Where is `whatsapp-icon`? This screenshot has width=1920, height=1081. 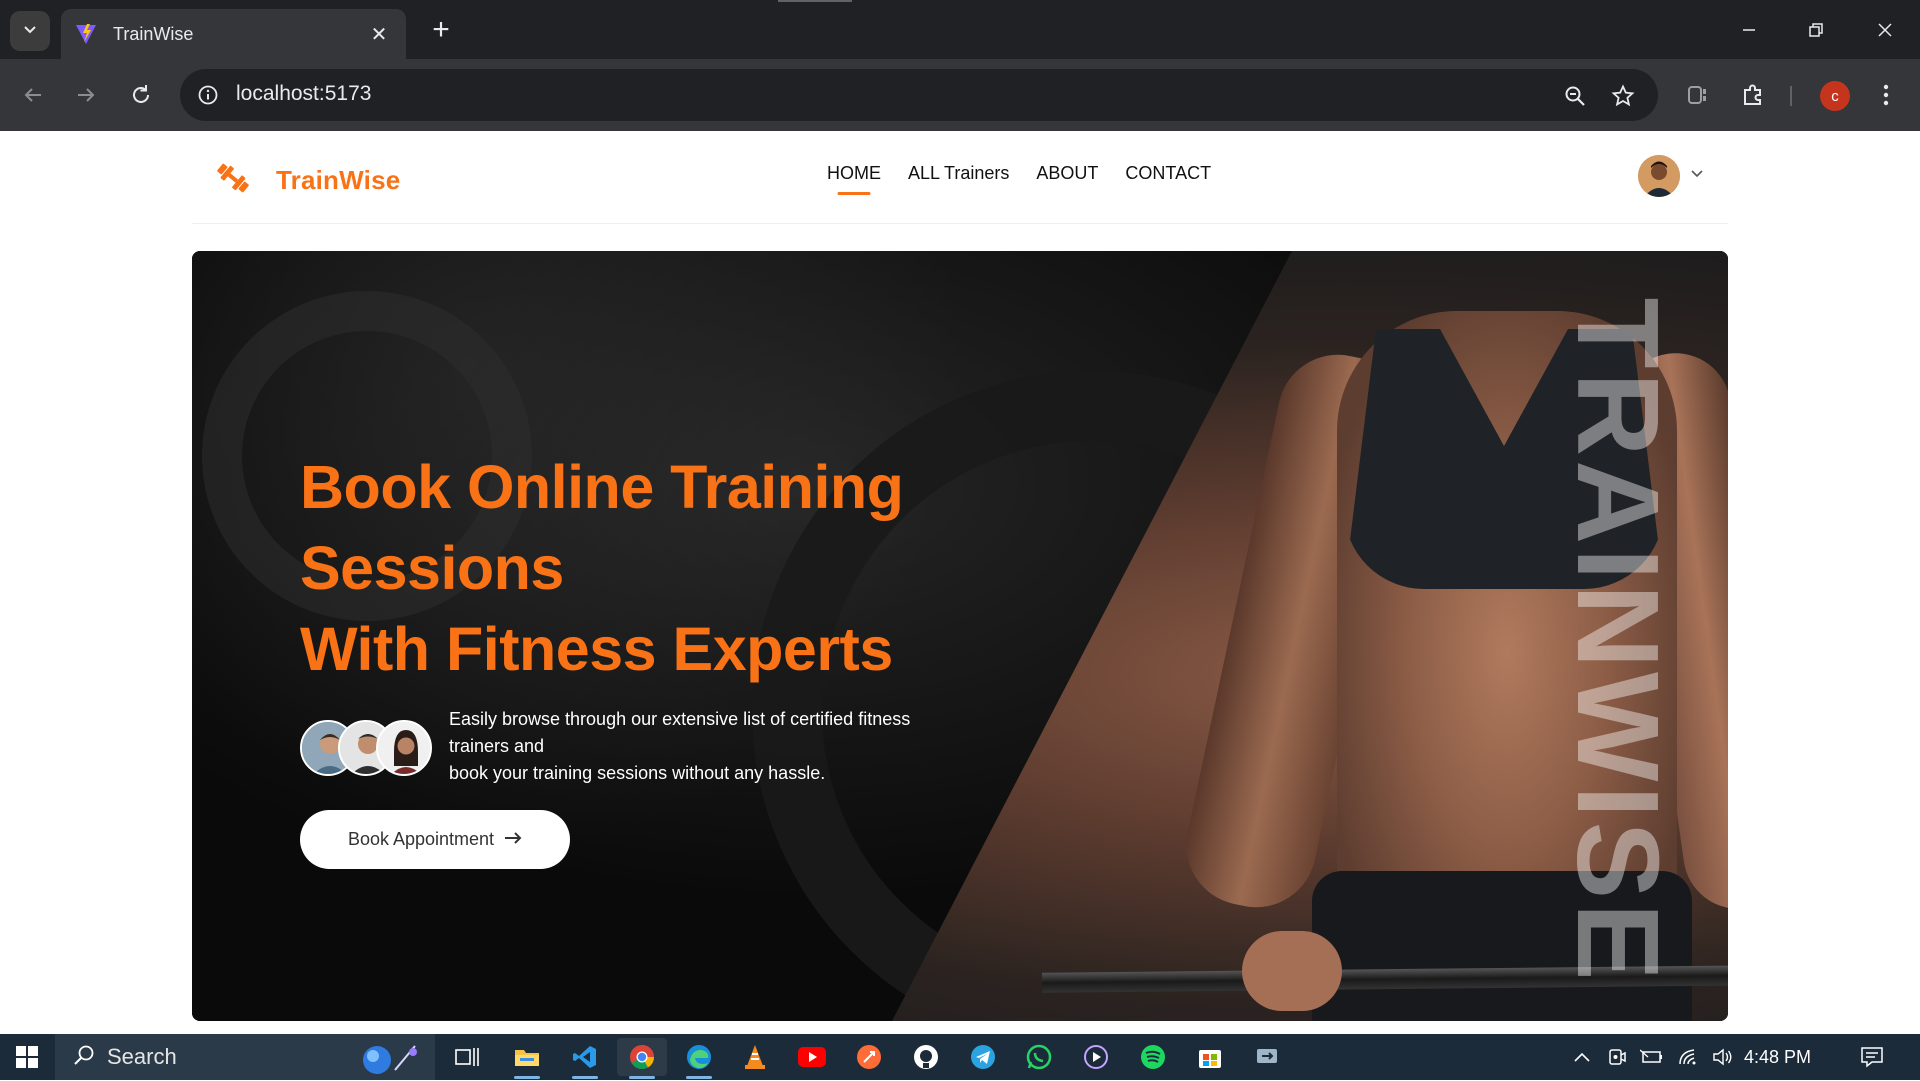
whatsapp-icon is located at coordinates (1039, 1057).